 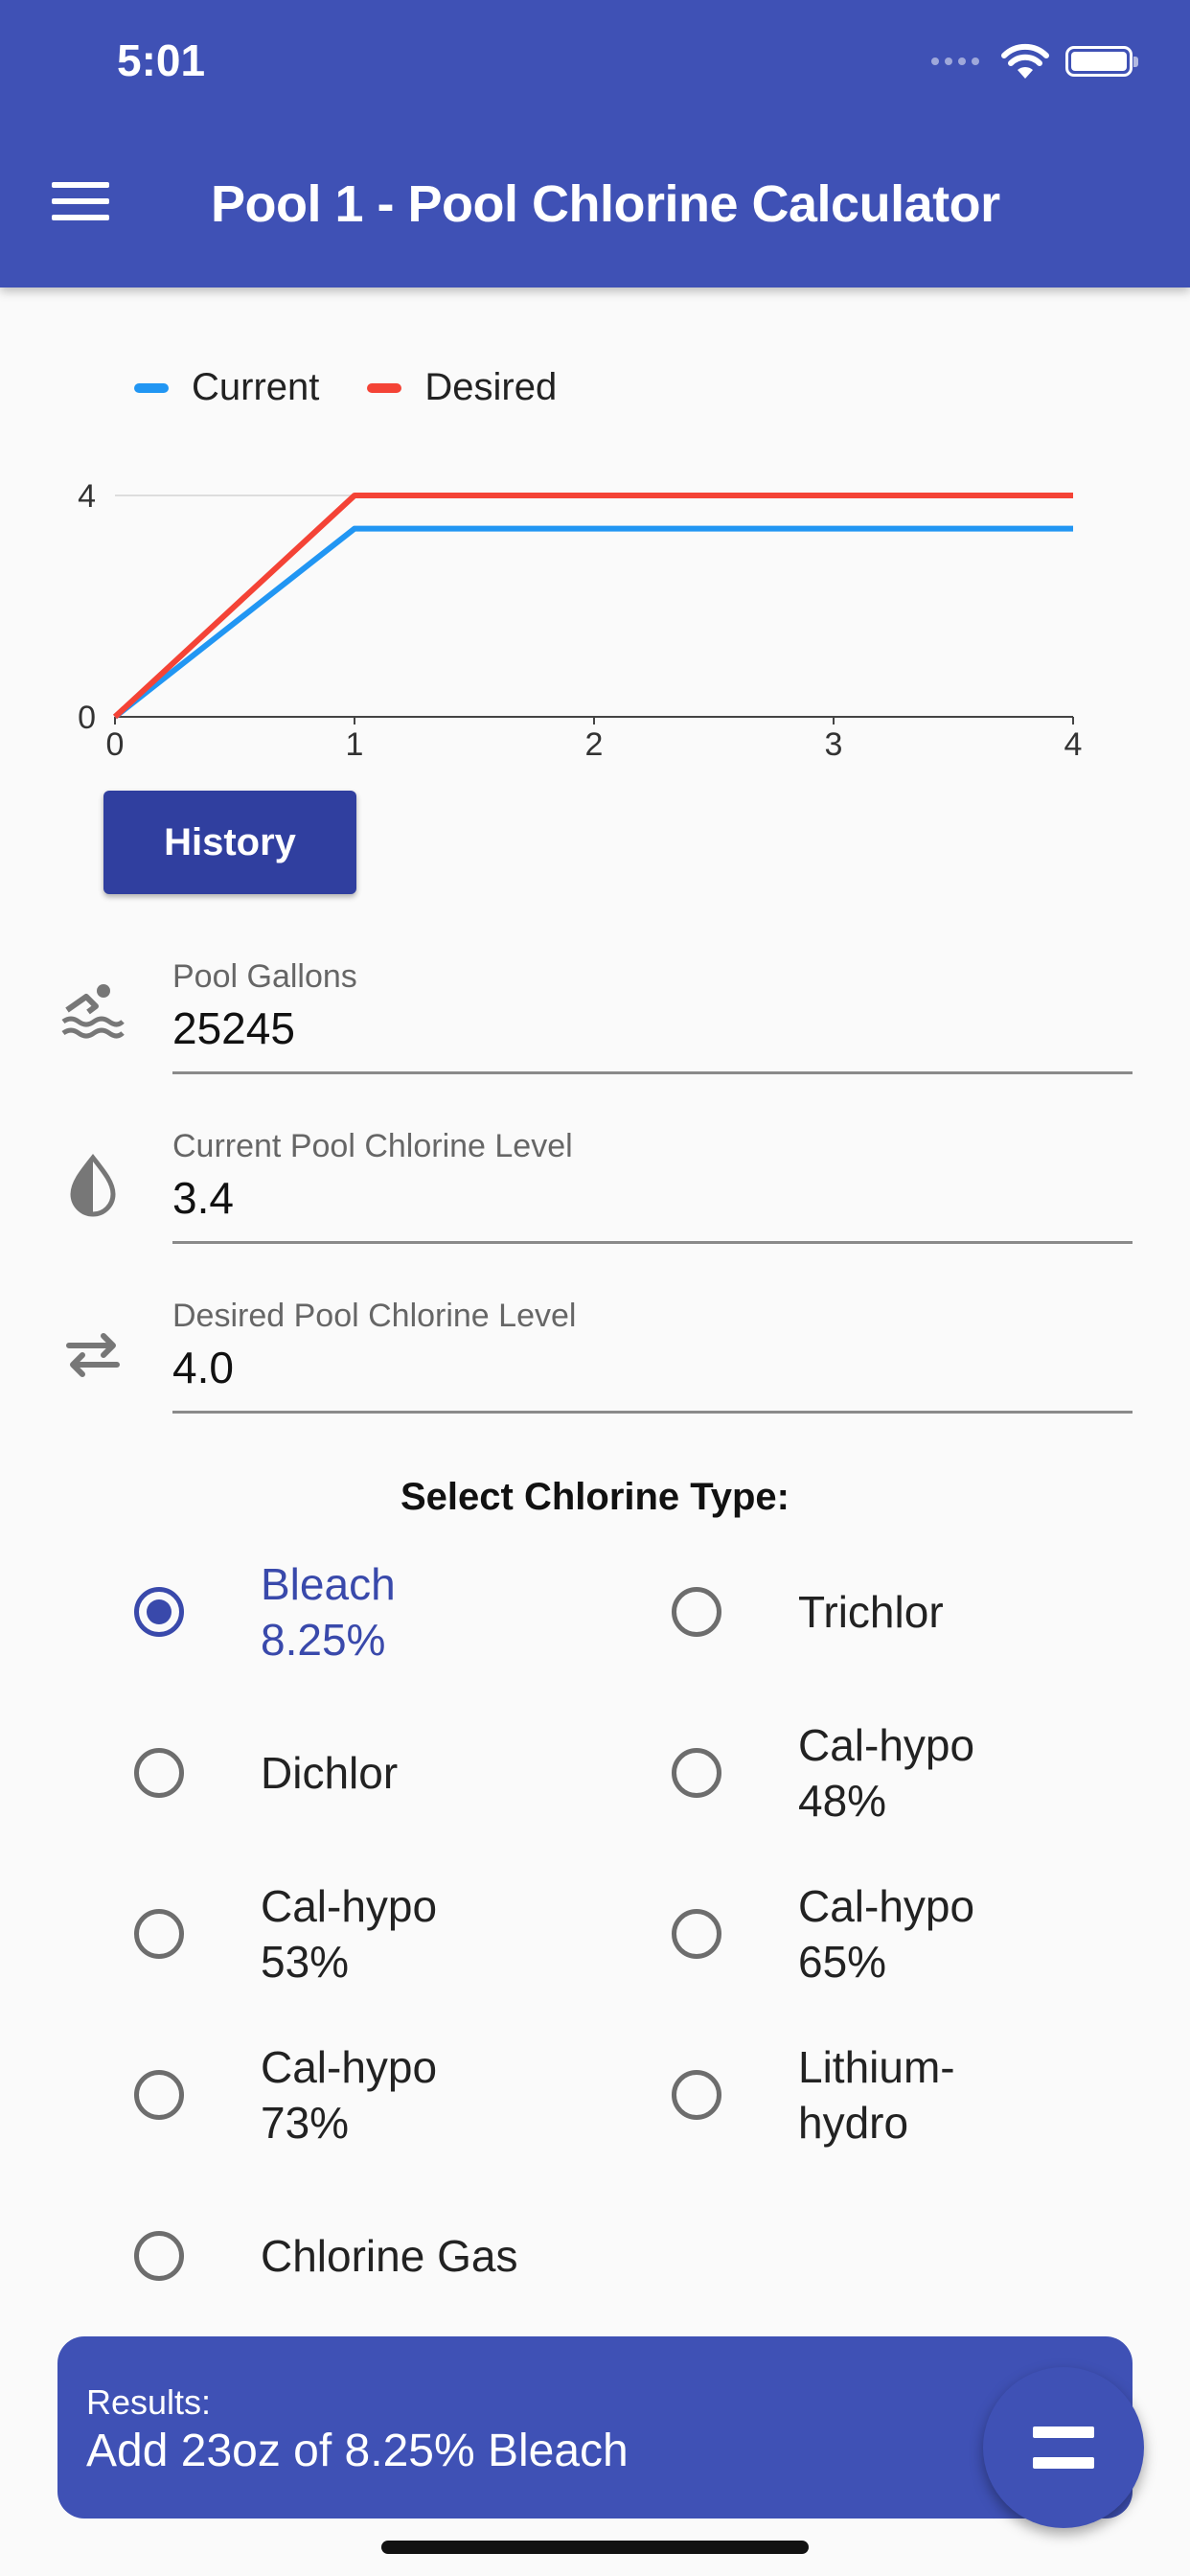 I want to click on radio-label-cal-hypo-65: Cal-hypo 65%, so click(x=887, y=1934).